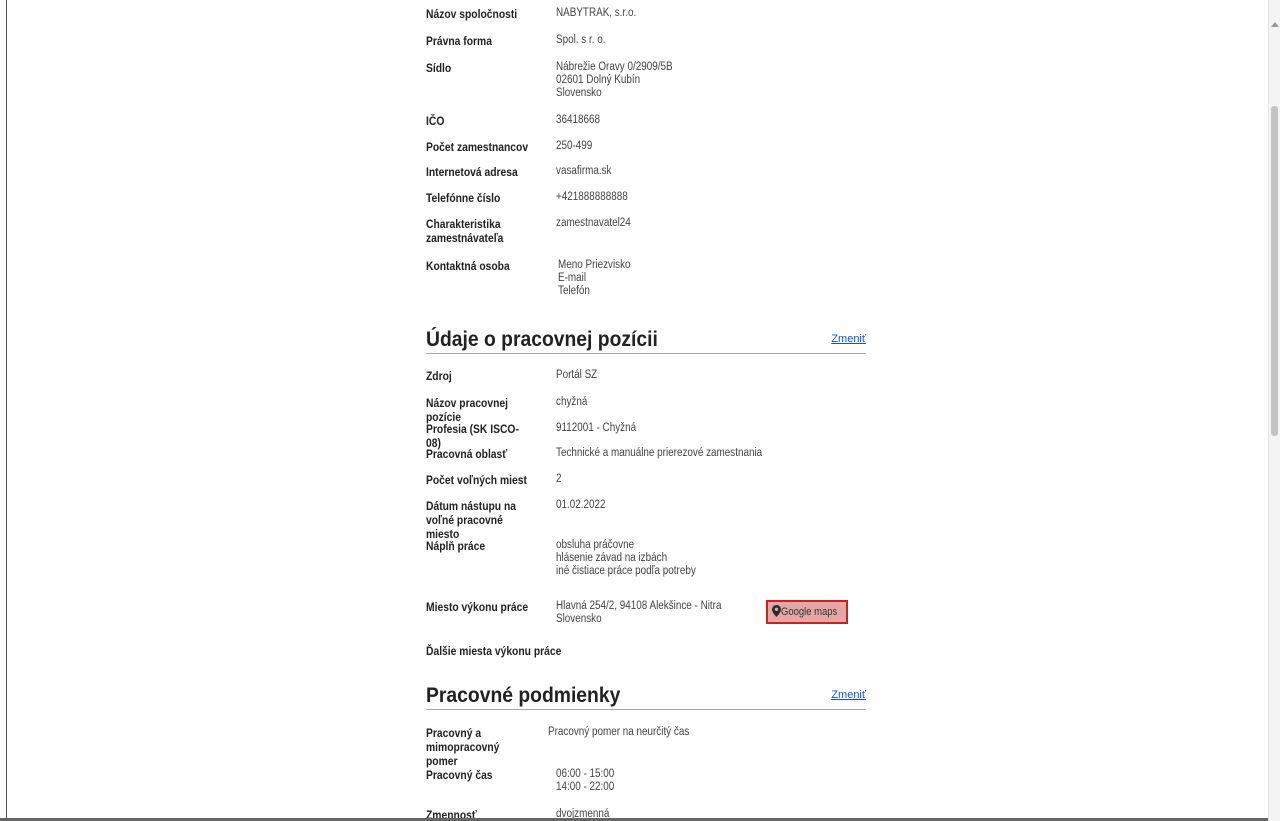 This screenshot has height=821, width=1280. What do you see at coordinates (468, 266) in the screenshot?
I see `detail-label: Kontaktná osoba` at bounding box center [468, 266].